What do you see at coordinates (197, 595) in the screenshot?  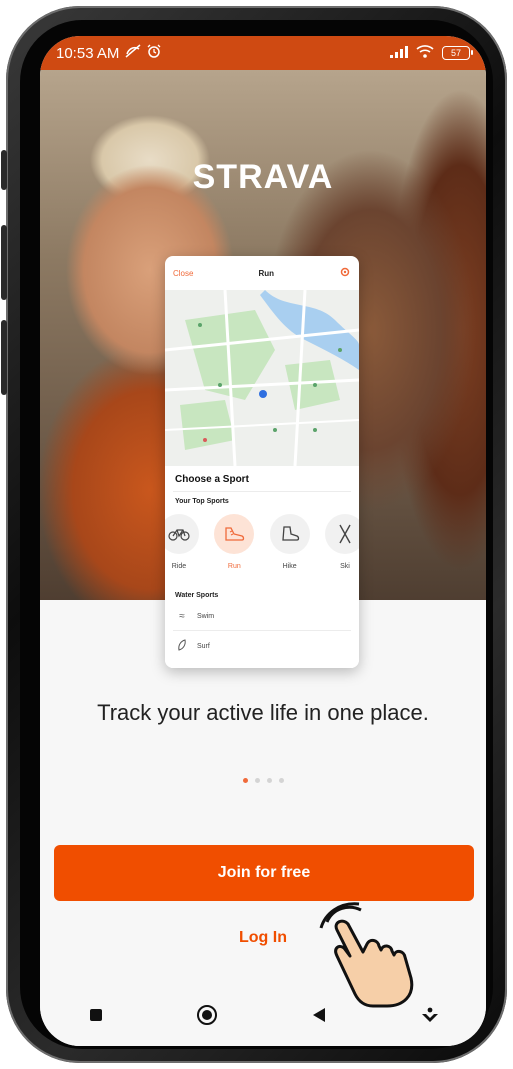 I see `water-sports-label: Water Sports` at bounding box center [197, 595].